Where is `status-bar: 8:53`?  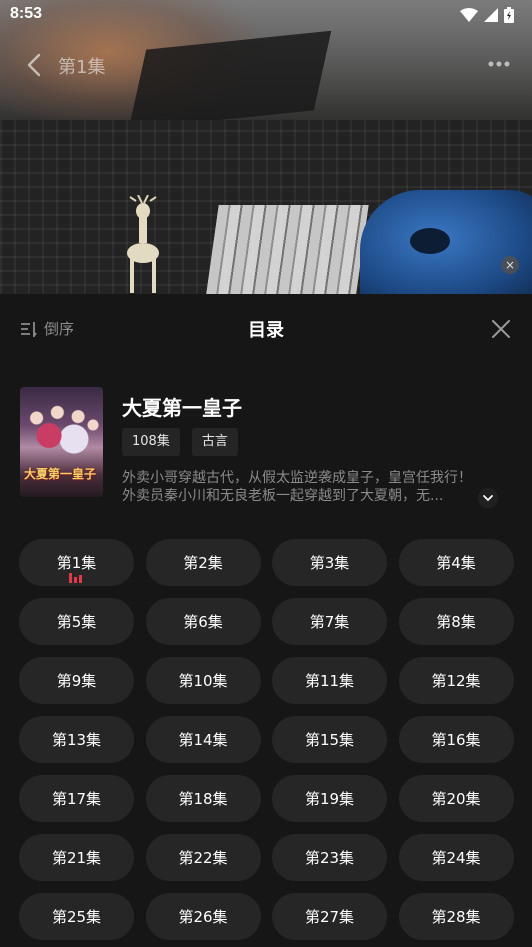
status-bar: 8:53 is located at coordinates (266, 16).